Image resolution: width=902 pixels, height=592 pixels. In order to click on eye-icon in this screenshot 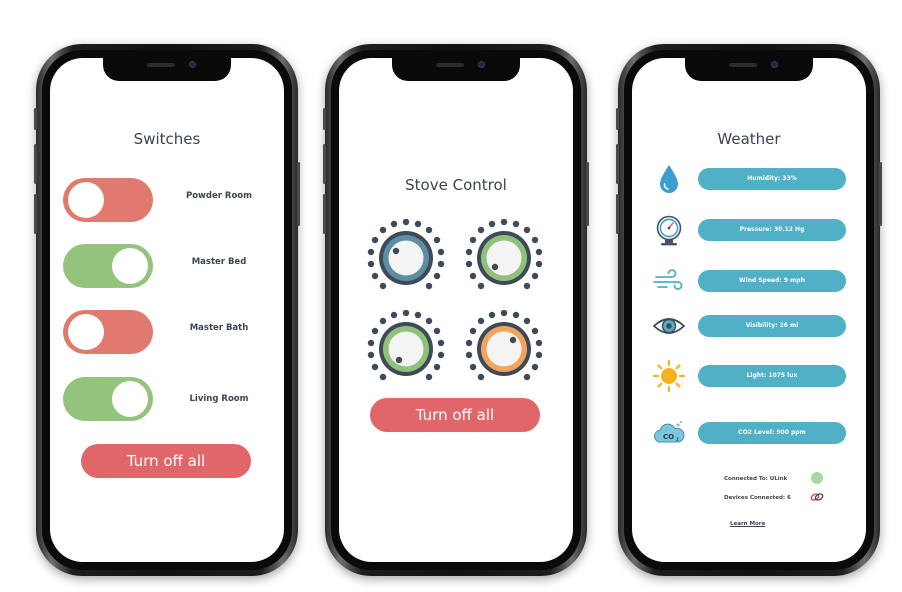, I will do `click(669, 326)`.